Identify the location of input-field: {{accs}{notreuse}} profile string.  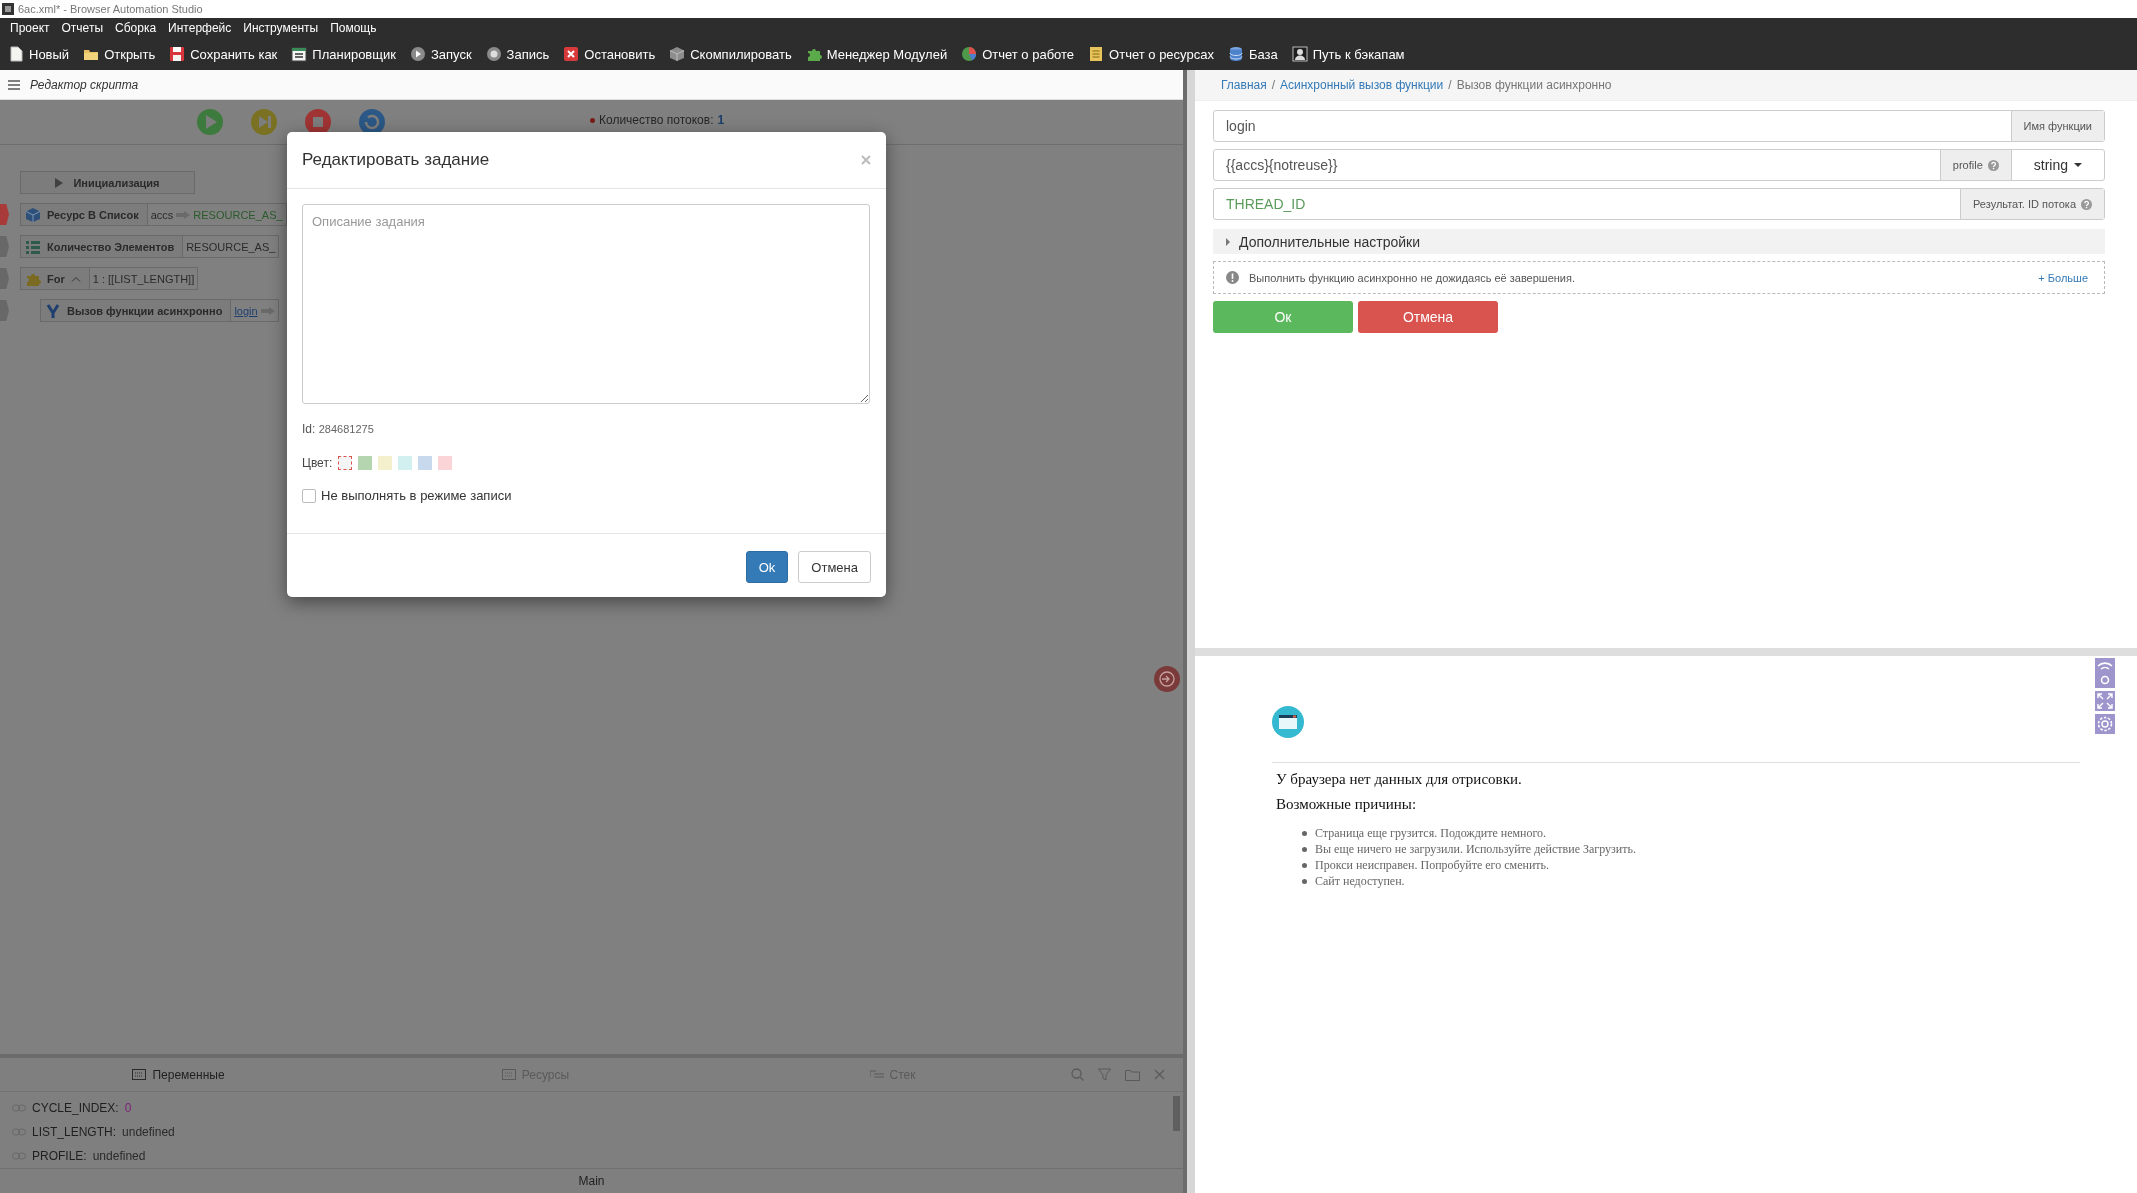
(1659, 165).